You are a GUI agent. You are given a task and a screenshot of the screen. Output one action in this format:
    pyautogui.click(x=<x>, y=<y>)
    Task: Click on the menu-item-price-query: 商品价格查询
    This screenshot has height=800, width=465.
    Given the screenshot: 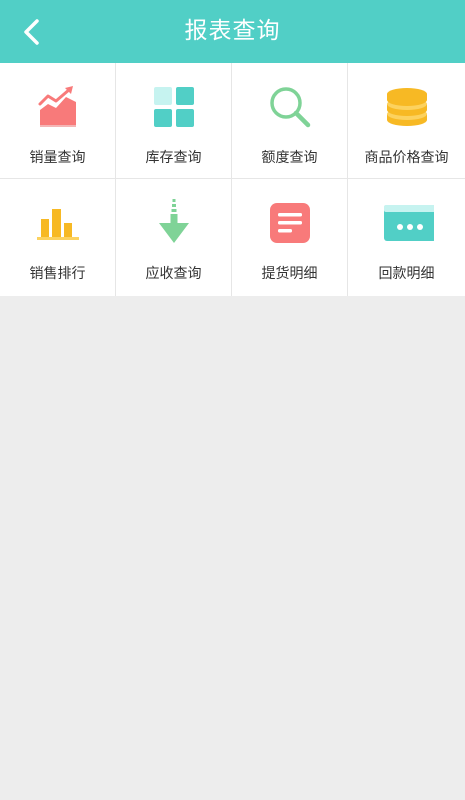 What is the action you would take?
    pyautogui.click(x=406, y=121)
    